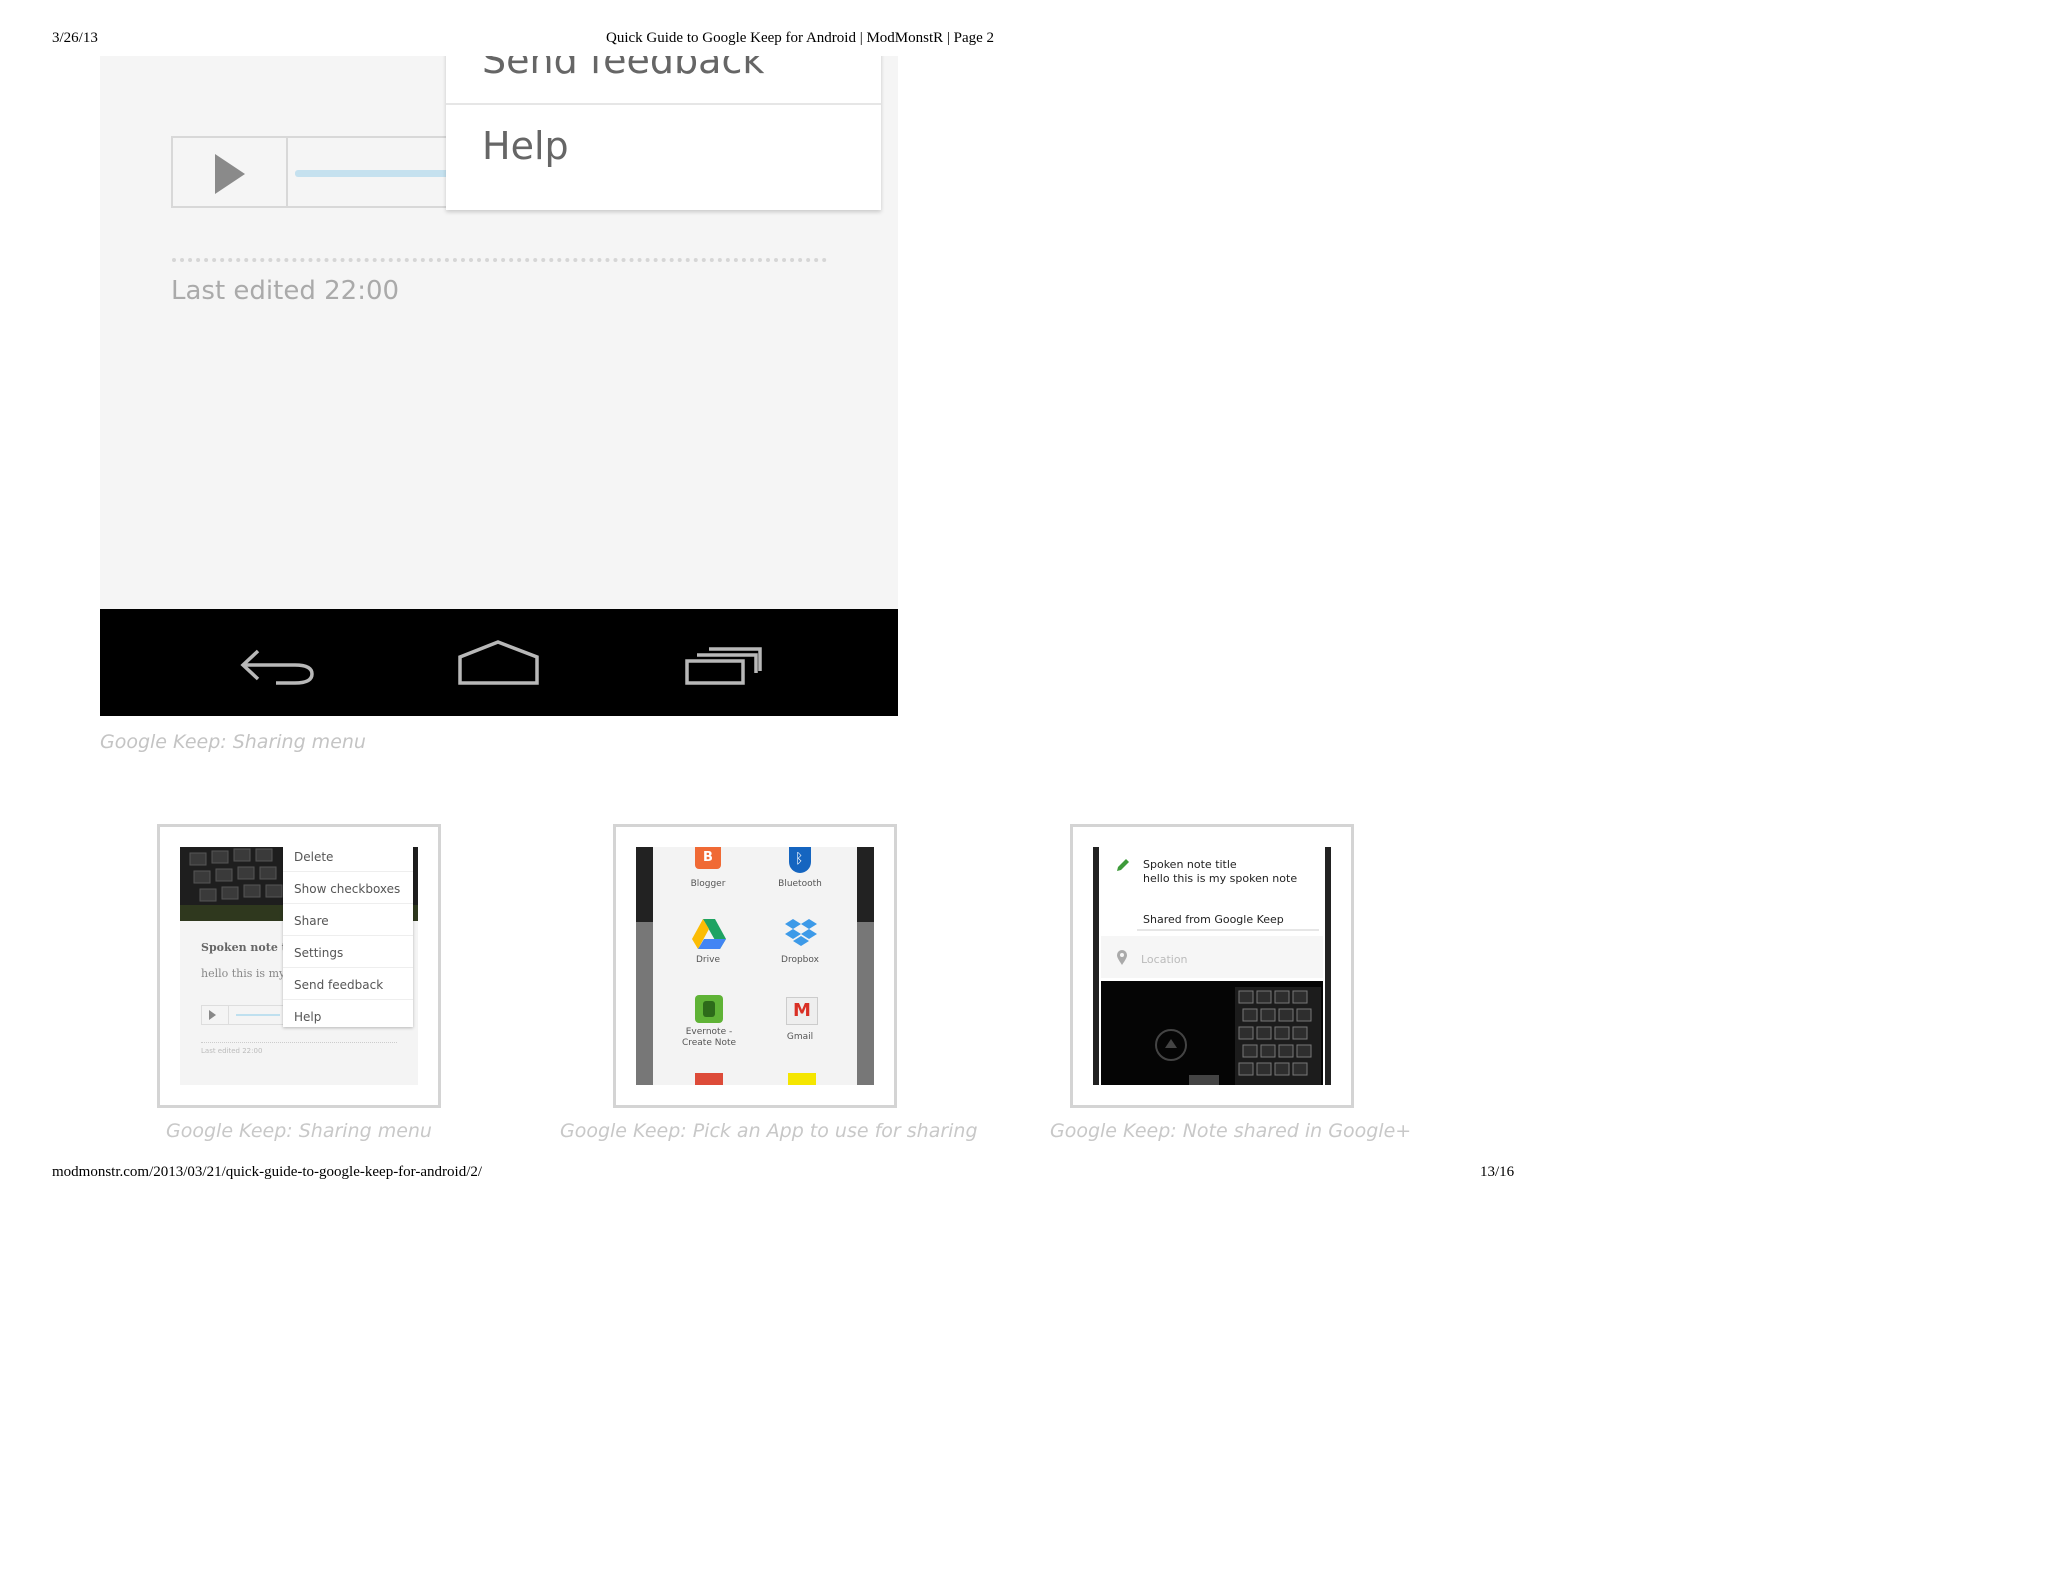 Image resolution: width=2048 pixels, height=1582 pixels. Describe the element at coordinates (233, 742) in the screenshot. I see `main-caption: Google Keep: Sharing menu` at that location.